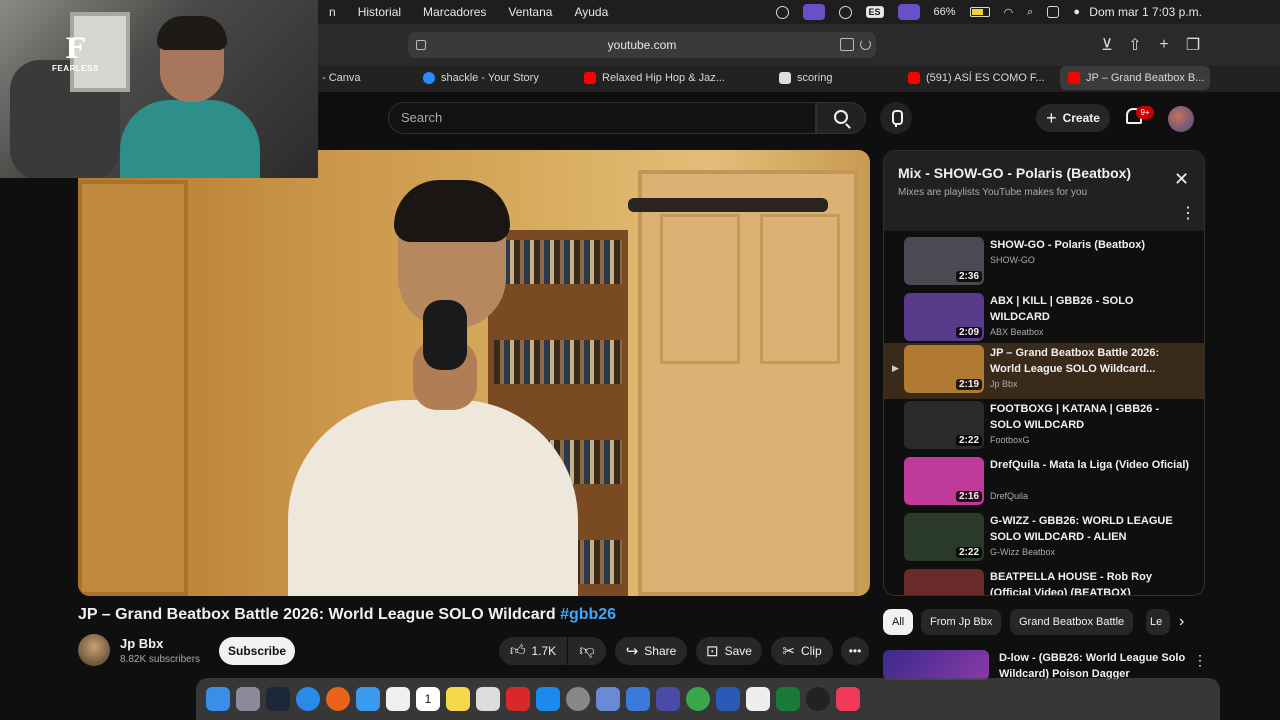 Image resolution: width=1280 pixels, height=720 pixels. Describe the element at coordinates (141, 643) in the screenshot. I see `channel-name: Jp Bbx` at that location.